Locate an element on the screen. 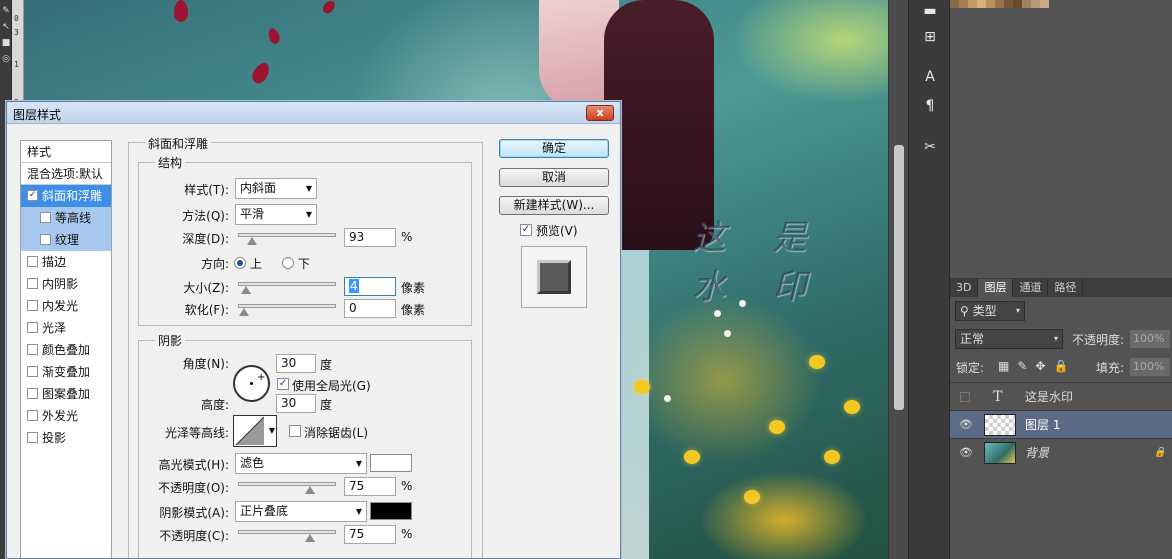  soften-slider is located at coordinates (287, 310).